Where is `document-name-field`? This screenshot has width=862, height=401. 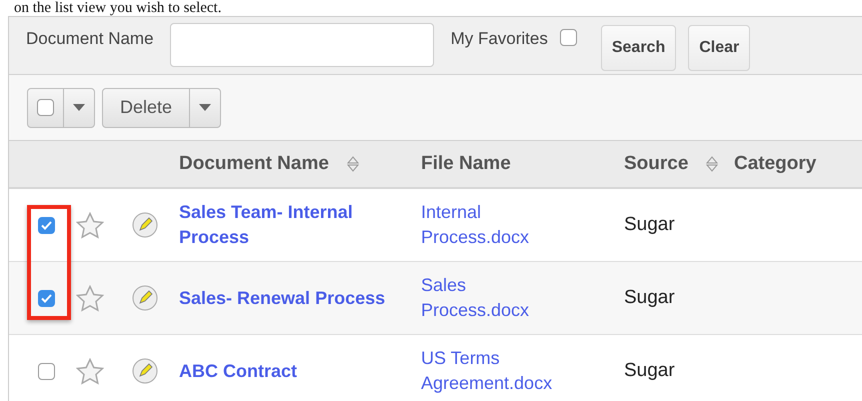
document-name-field is located at coordinates (302, 45).